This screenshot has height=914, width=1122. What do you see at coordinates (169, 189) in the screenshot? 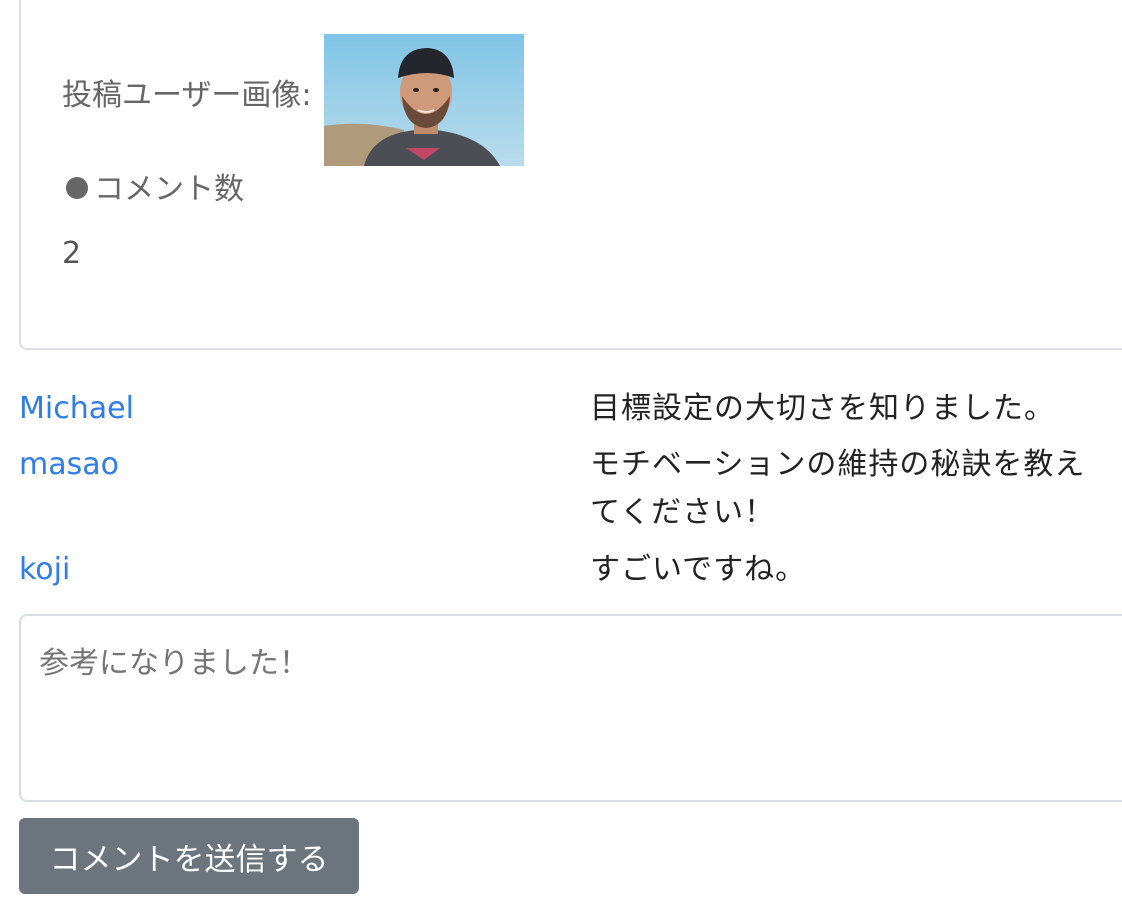
I see `comment-count-heading-text: コメント数` at bounding box center [169, 189].